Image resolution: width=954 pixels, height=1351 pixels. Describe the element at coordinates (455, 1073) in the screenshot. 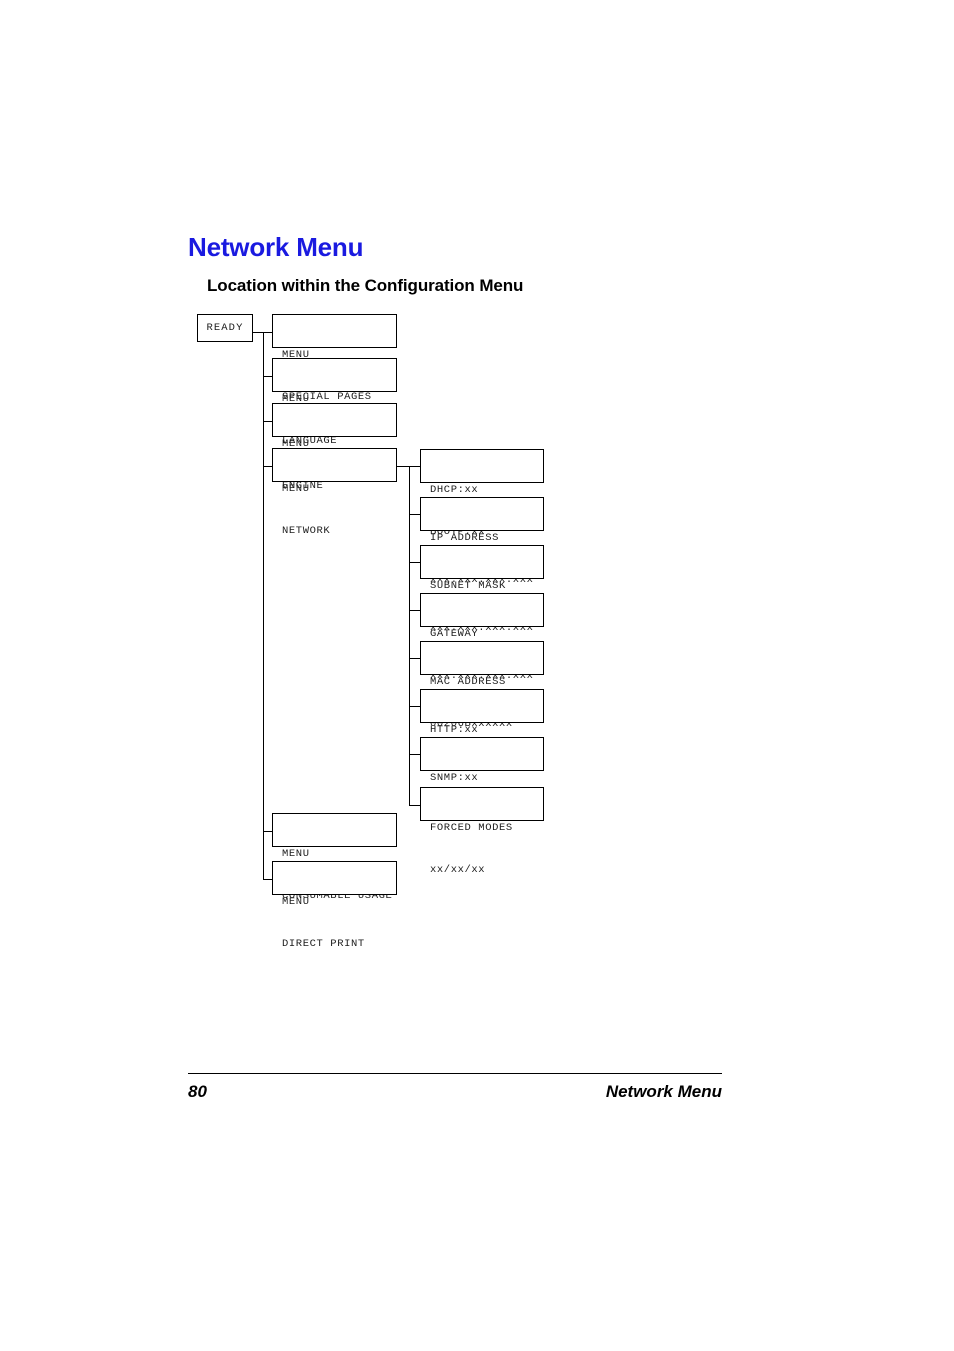

I see `footer-divider` at that location.